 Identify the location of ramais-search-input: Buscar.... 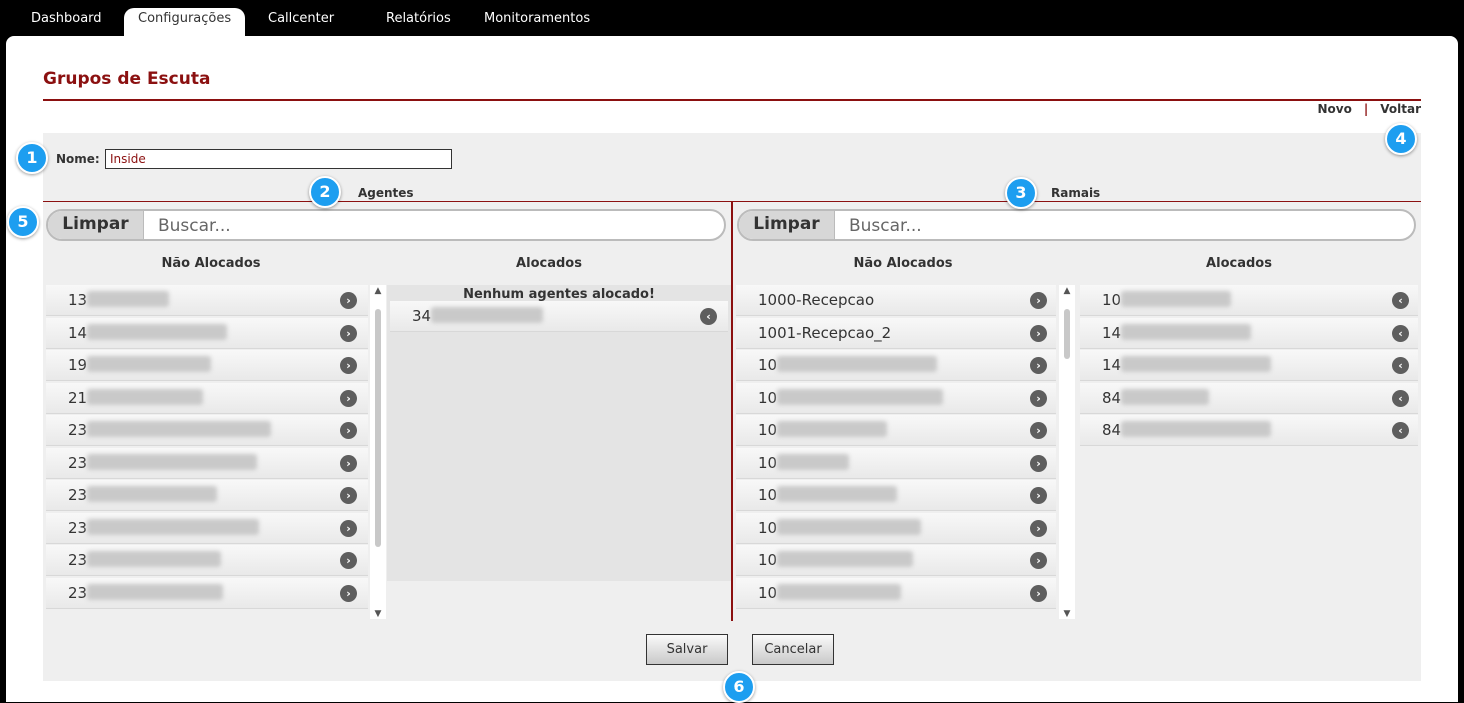
(885, 226).